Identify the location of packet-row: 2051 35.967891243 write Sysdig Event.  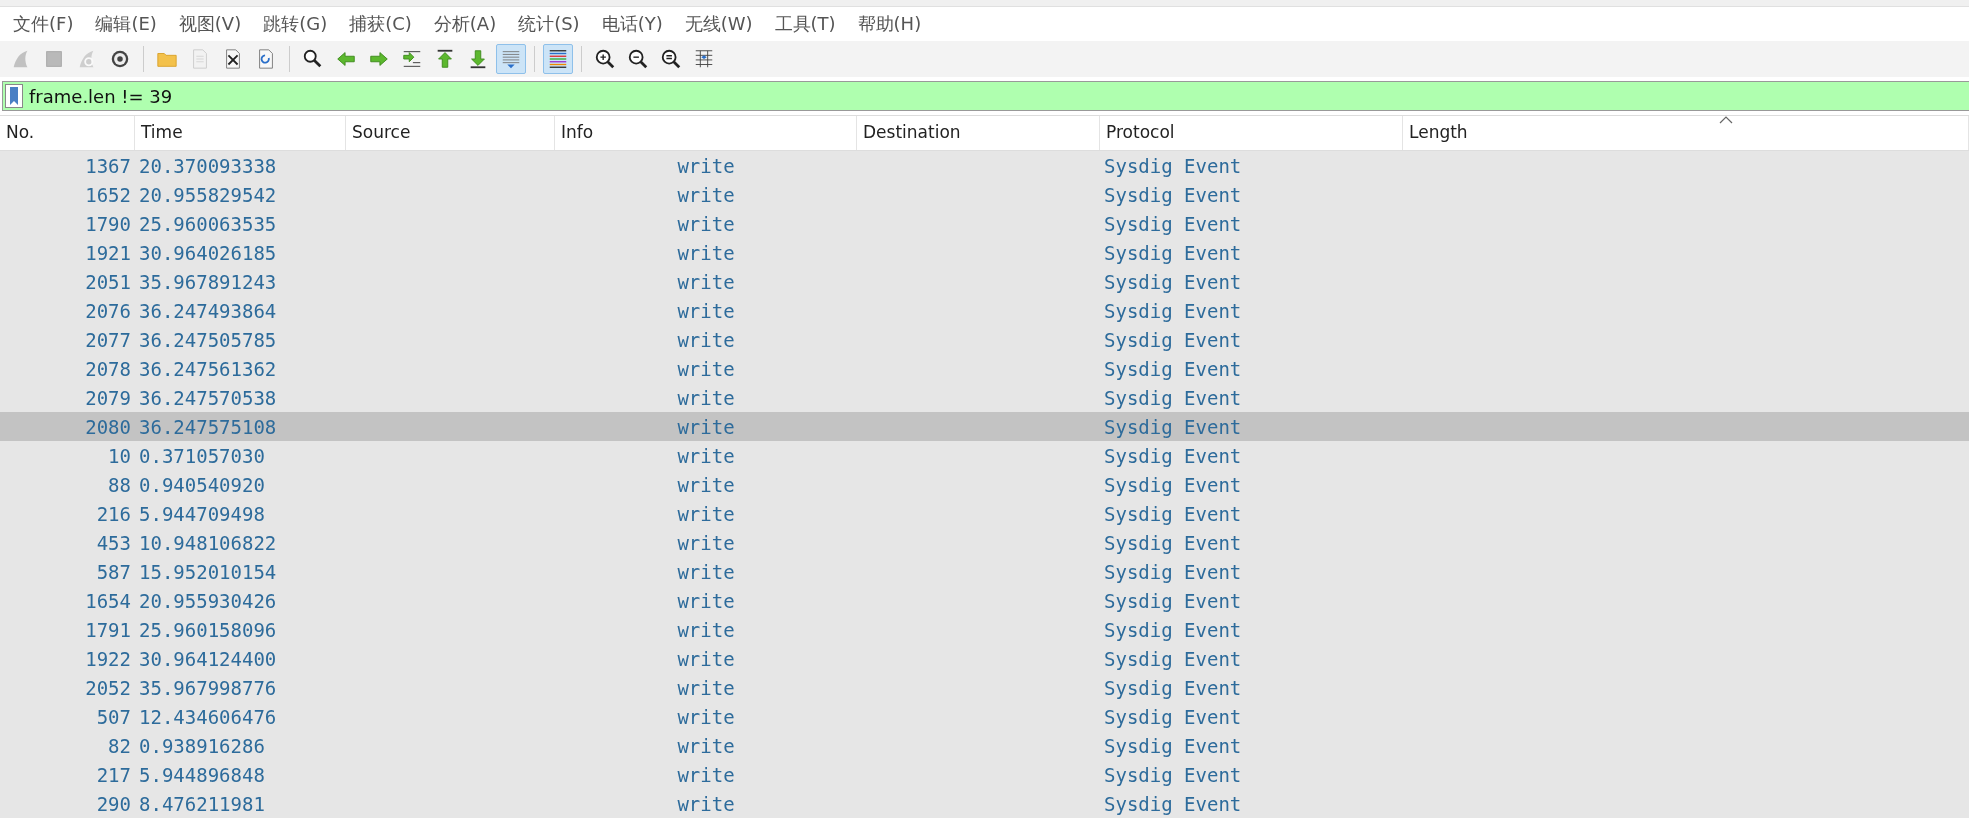
(984, 281).